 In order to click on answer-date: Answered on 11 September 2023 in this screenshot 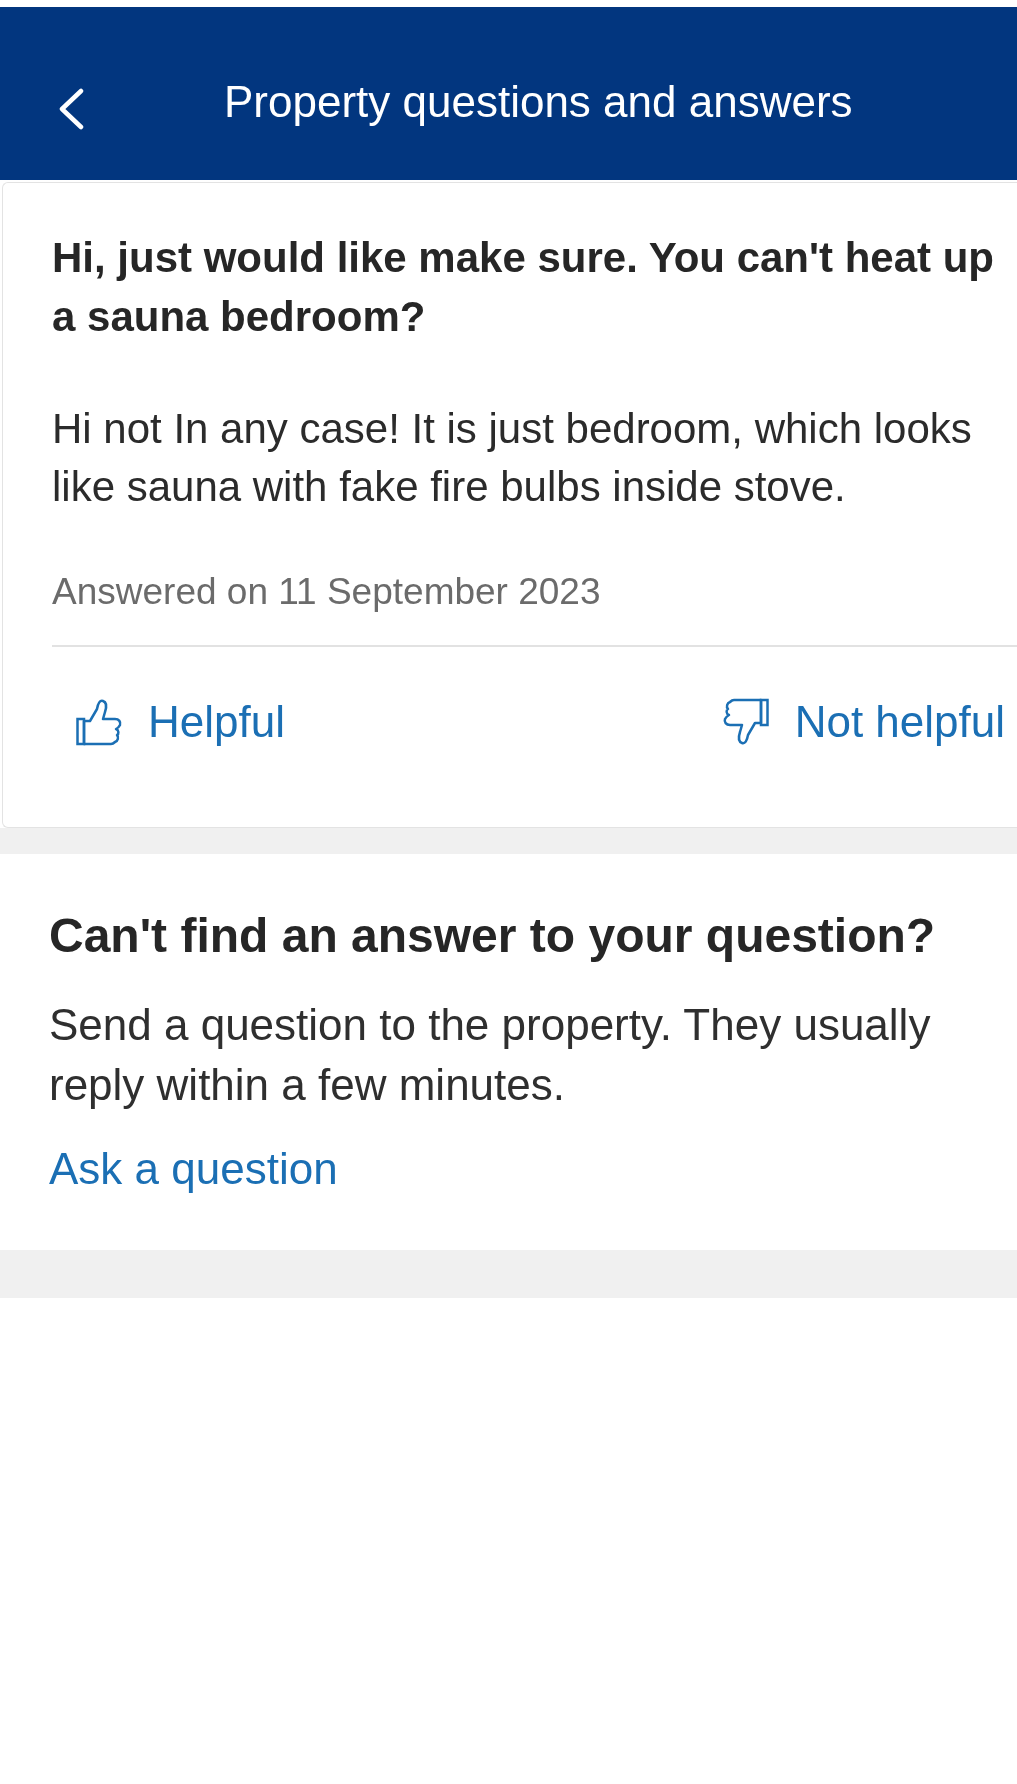, I will do `click(327, 592)`.